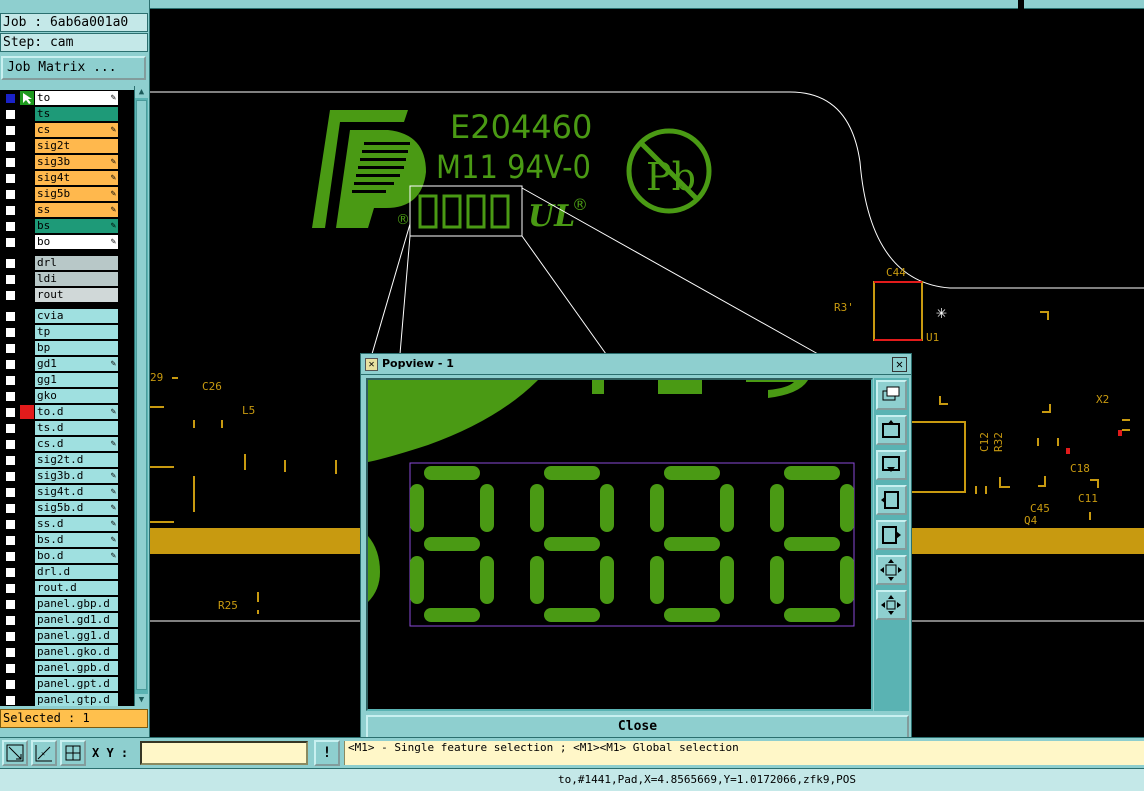 This screenshot has height=791, width=1144. I want to click on zoom-in-button, so click(891, 570).